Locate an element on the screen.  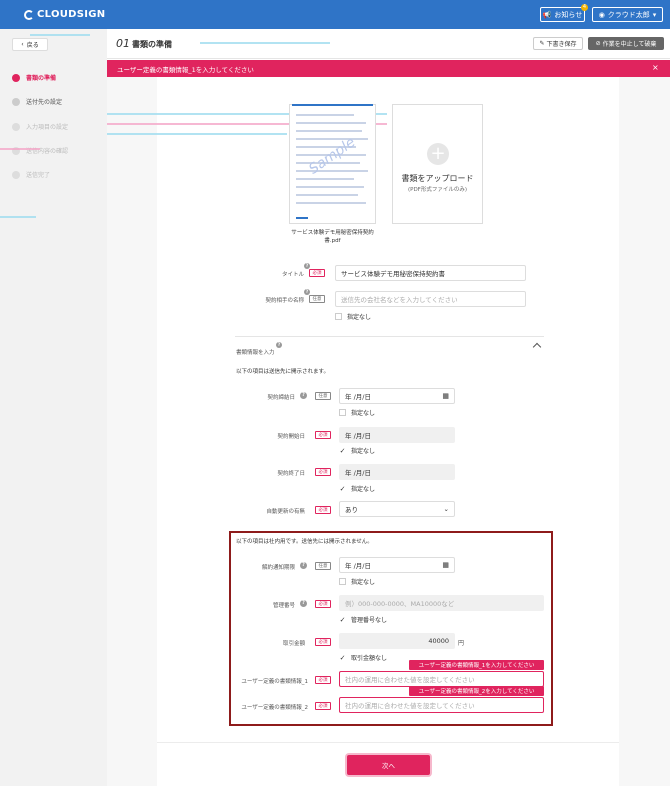
amount-unit: 円 is located at coordinates (461, 643).